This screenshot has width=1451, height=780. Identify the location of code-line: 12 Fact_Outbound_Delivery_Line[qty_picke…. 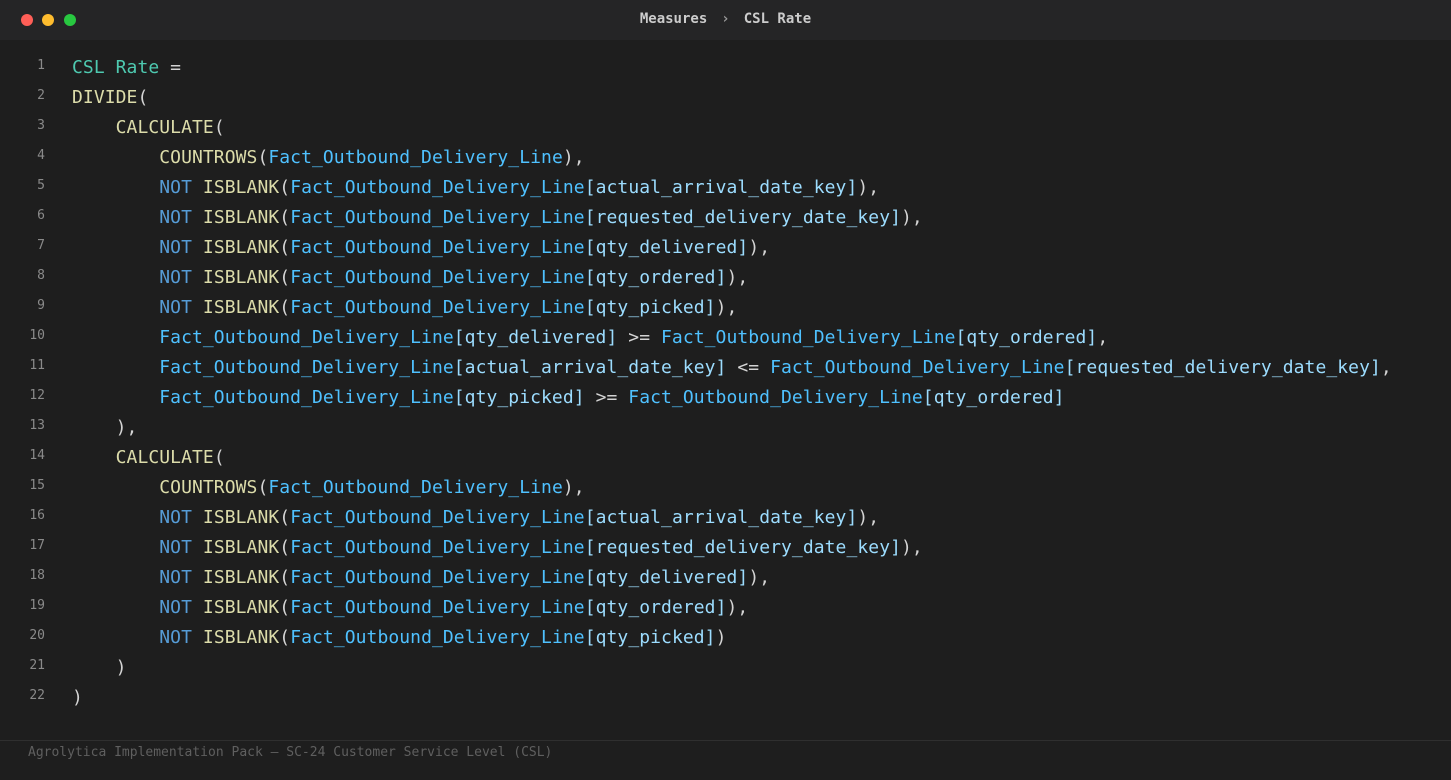
(725, 398).